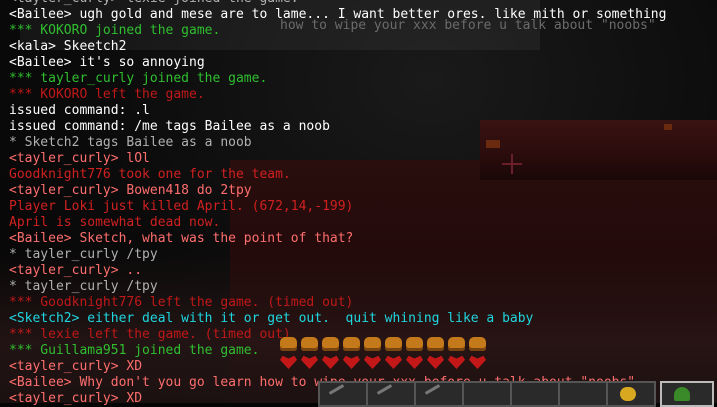  I want to click on chat-message: *** KOKORO joined the game., so click(115, 30).